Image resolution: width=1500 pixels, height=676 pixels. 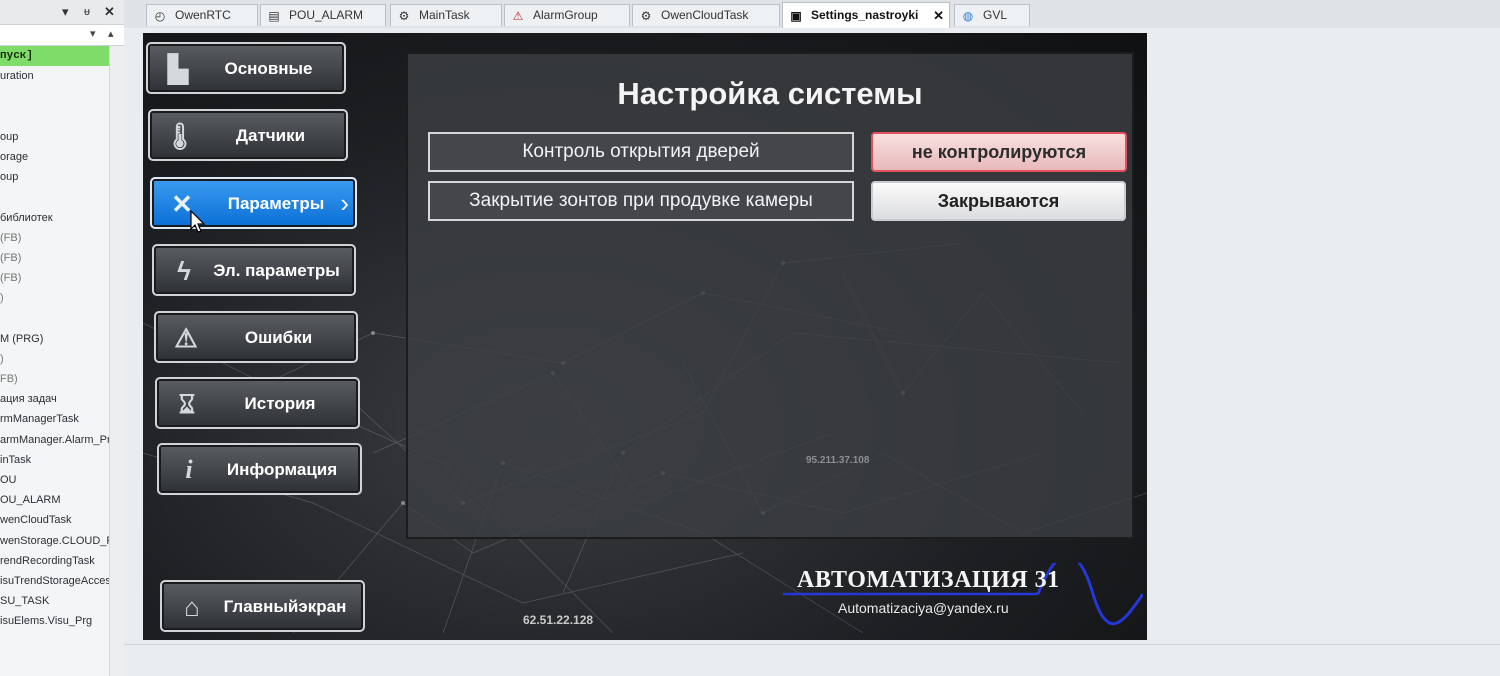 I want to click on setting-value-umbrella-close: Закрываются, so click(x=998, y=201).